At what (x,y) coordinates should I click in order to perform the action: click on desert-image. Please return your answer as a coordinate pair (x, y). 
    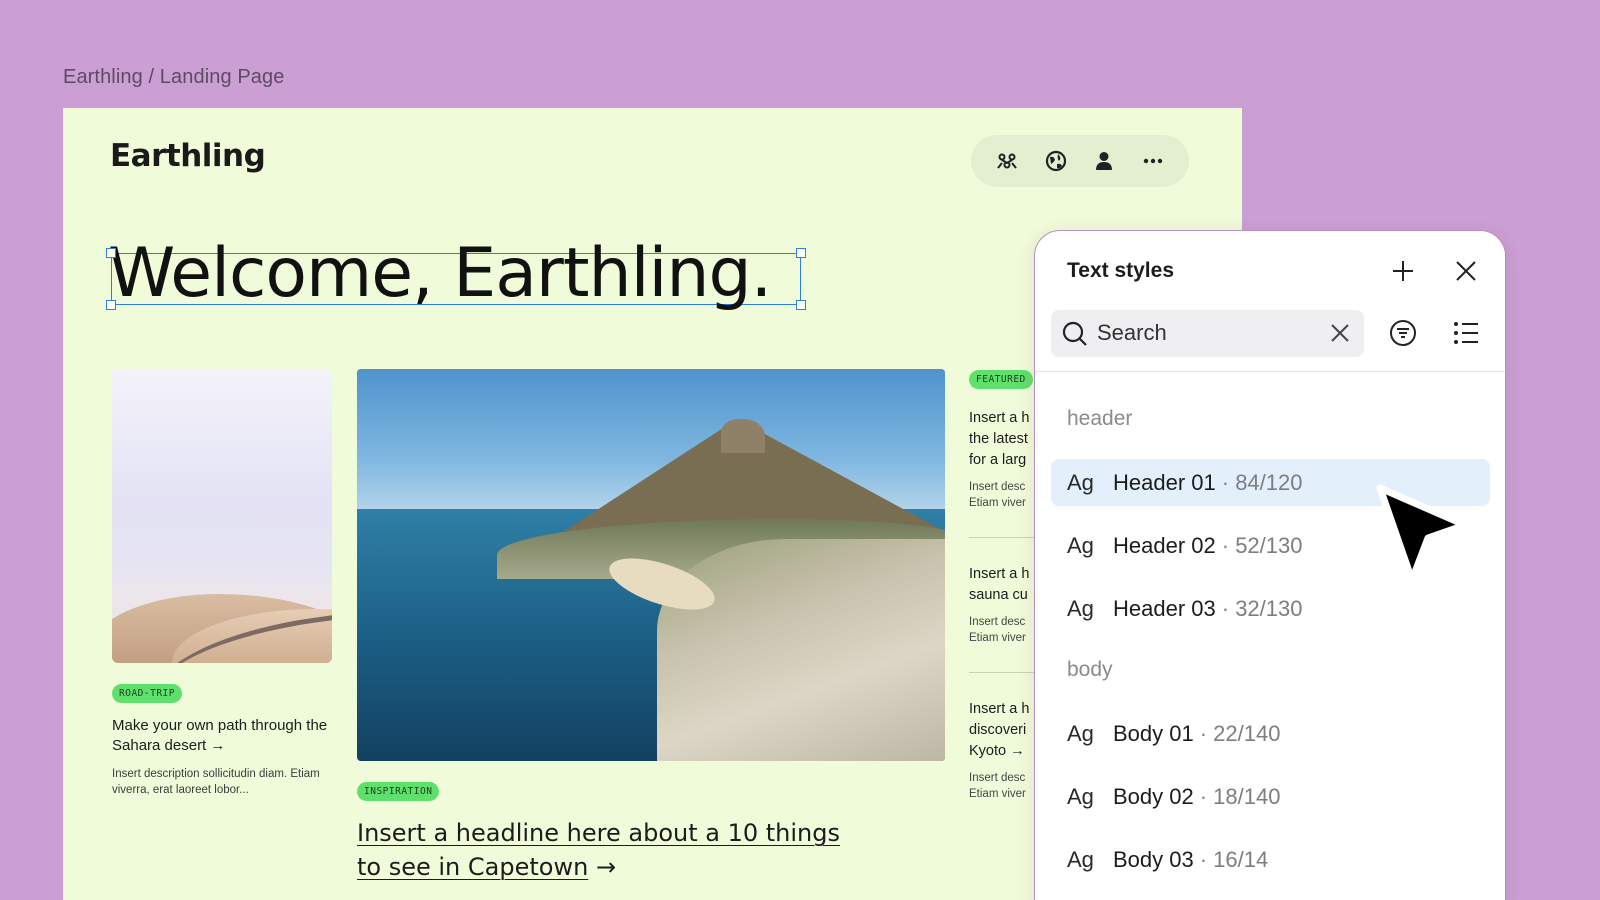
    Looking at the image, I should click on (222, 516).